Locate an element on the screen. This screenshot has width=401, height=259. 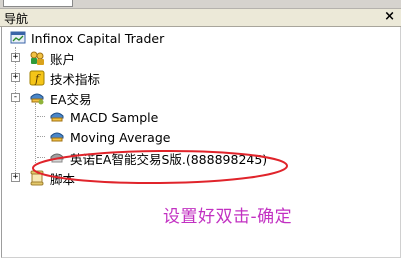
tree-item-label: EA交易 is located at coordinates (71, 99).